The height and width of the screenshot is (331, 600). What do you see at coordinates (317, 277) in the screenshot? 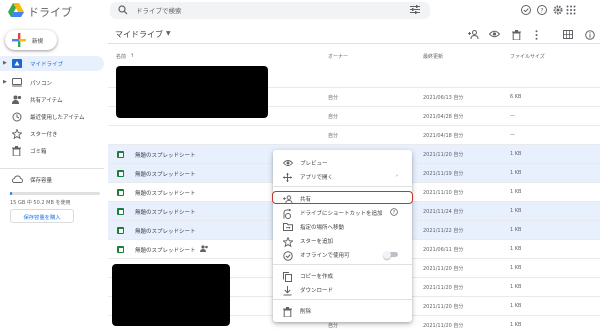
I see `menu-item-label: コピーを作成` at bounding box center [317, 277].